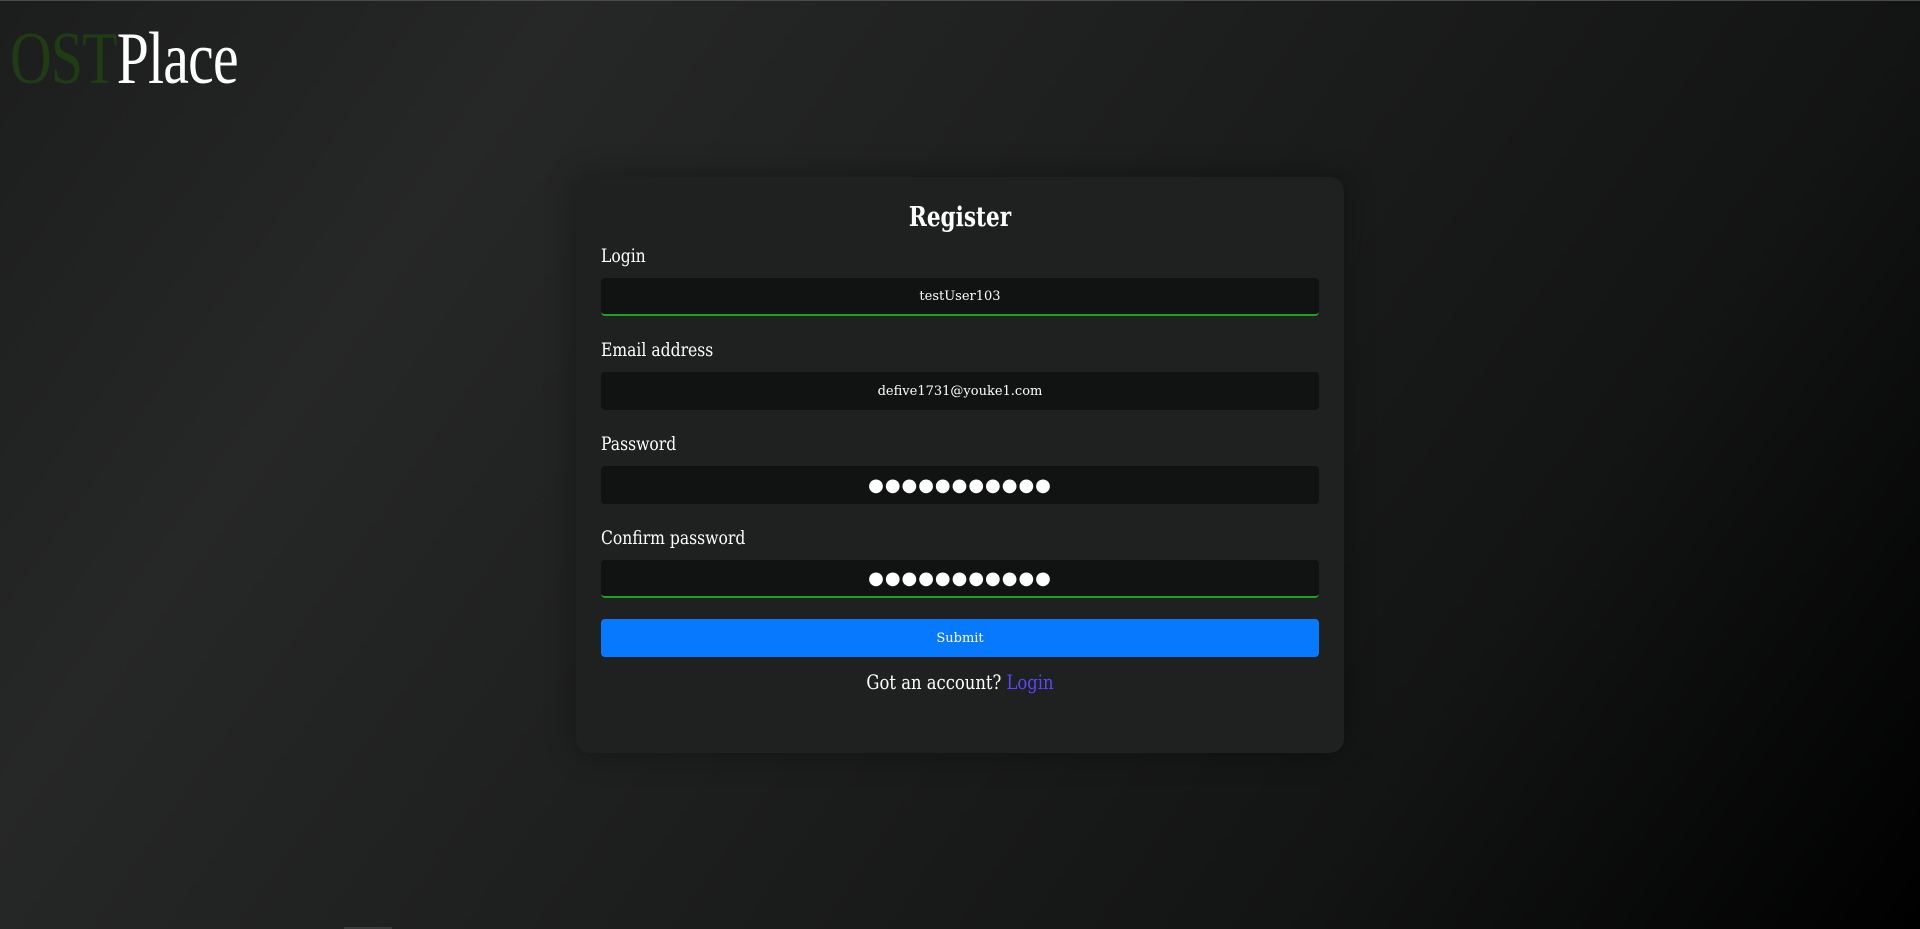 This screenshot has height=929, width=1920. I want to click on account-prompt-row: Got an account? Login, so click(960, 682).